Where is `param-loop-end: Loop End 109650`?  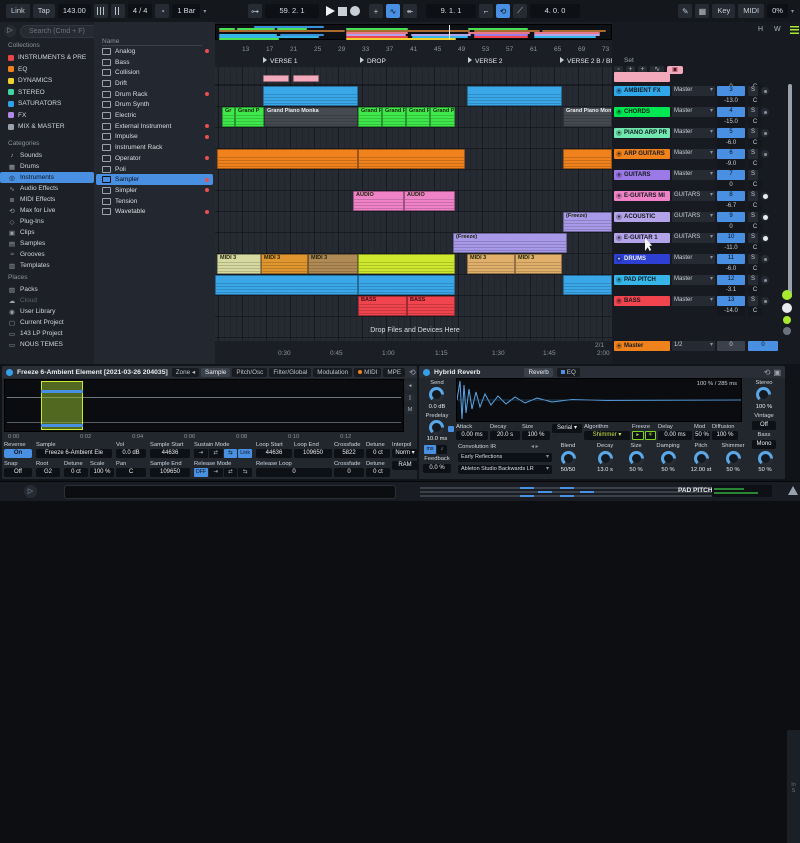
param-loop-end: Loop End 109650 is located at coordinates (313, 450).